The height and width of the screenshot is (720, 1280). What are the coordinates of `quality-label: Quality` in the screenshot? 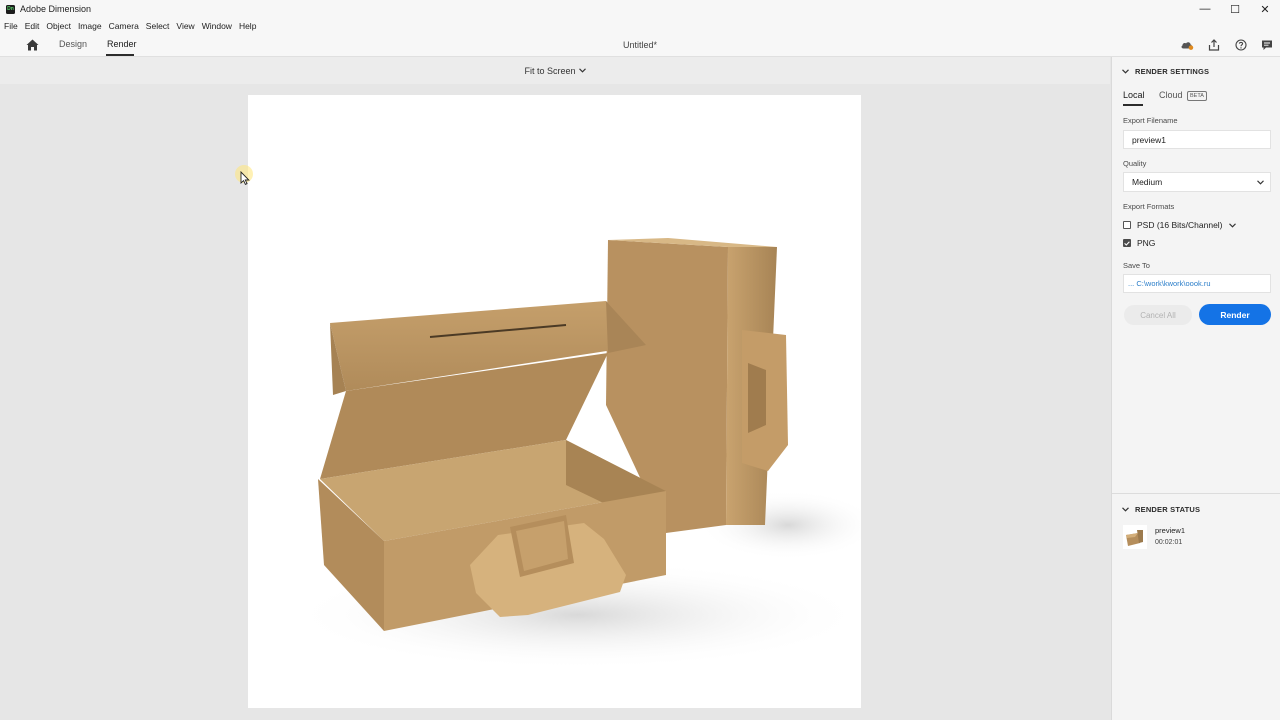 It's located at (1135, 163).